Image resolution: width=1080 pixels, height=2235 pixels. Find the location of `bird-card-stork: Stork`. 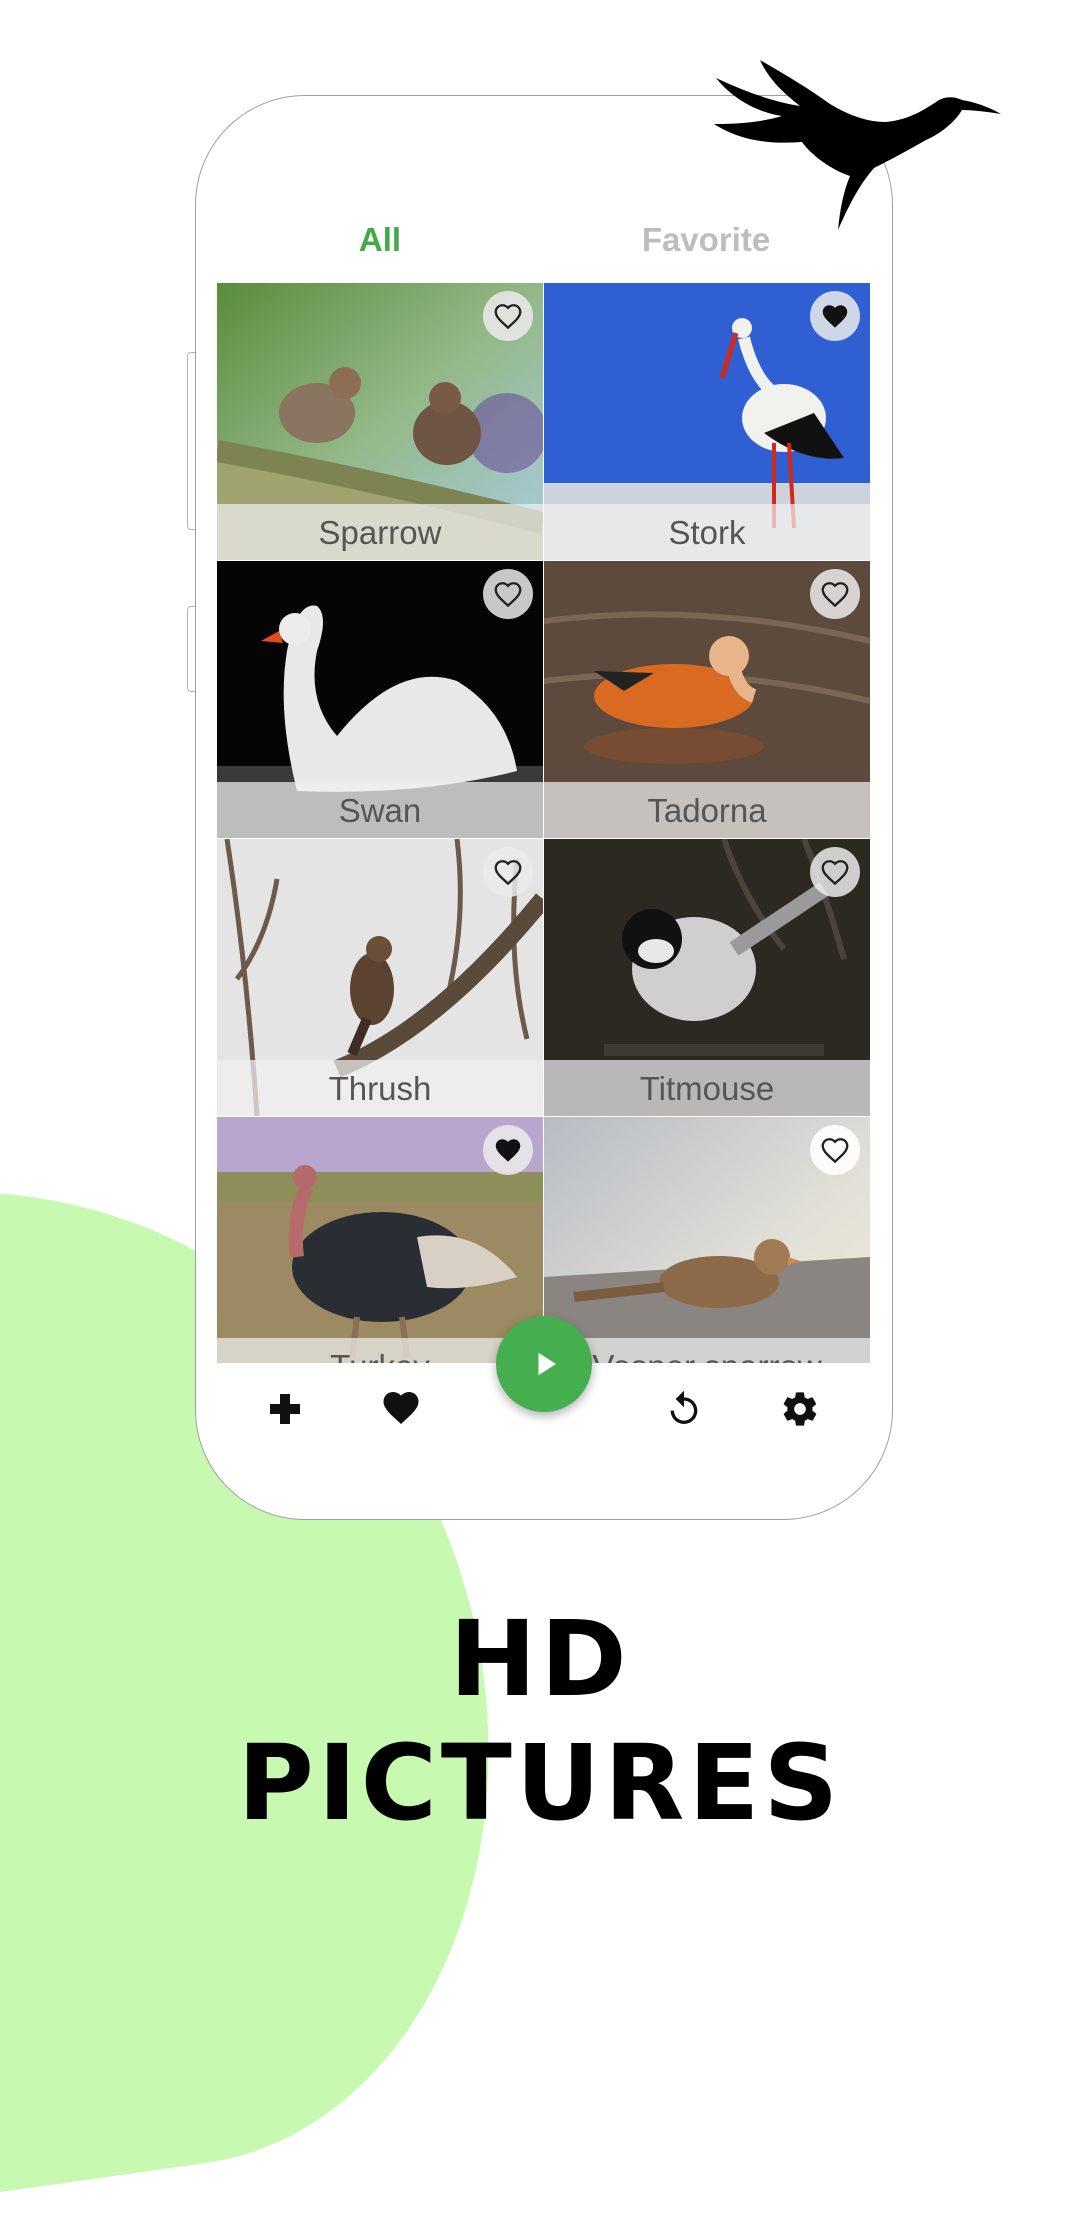

bird-card-stork: Stork is located at coordinates (707, 421).